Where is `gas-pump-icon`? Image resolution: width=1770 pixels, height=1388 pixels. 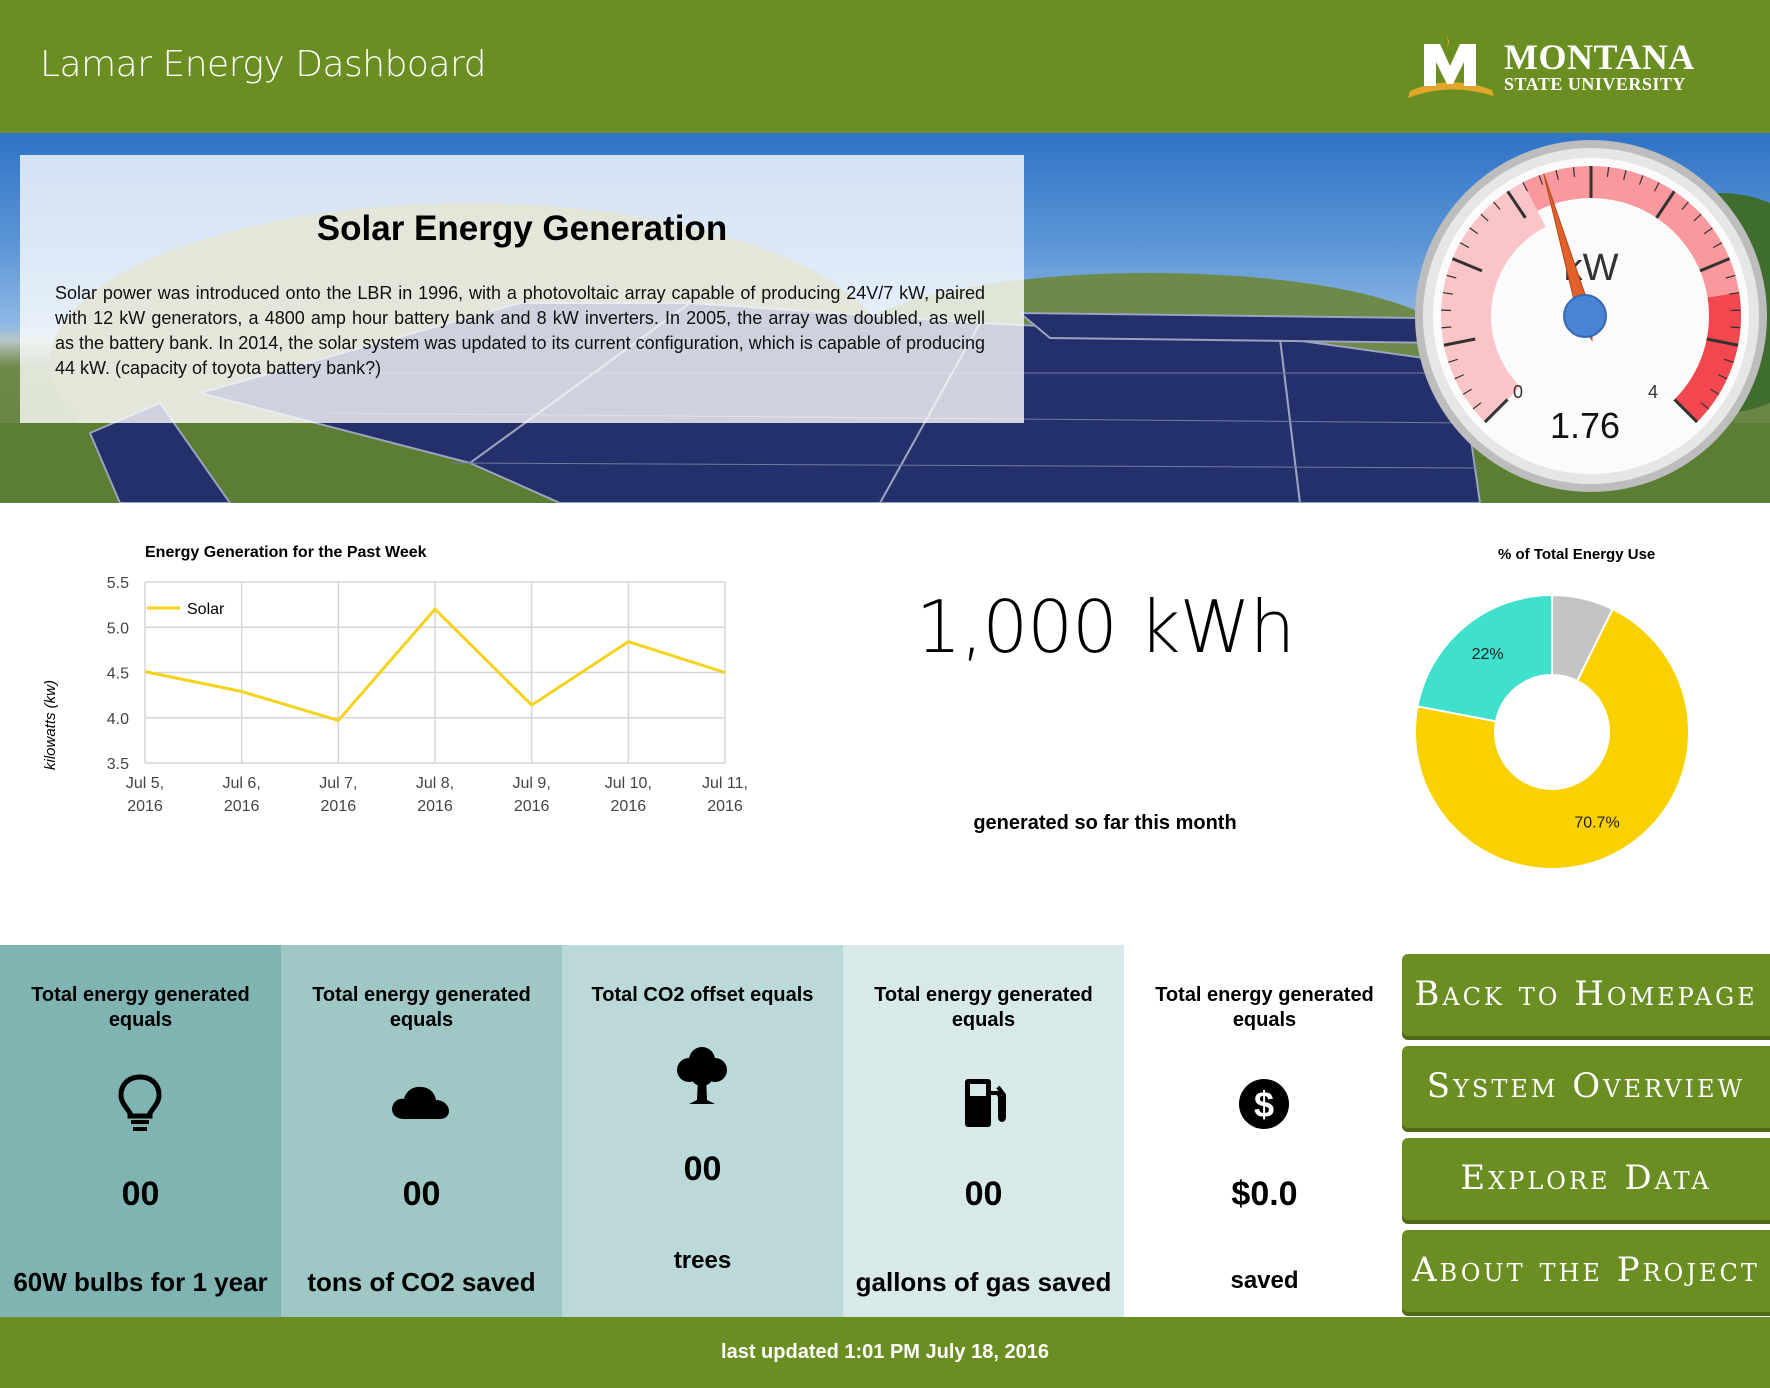 gas-pump-icon is located at coordinates (983, 1102).